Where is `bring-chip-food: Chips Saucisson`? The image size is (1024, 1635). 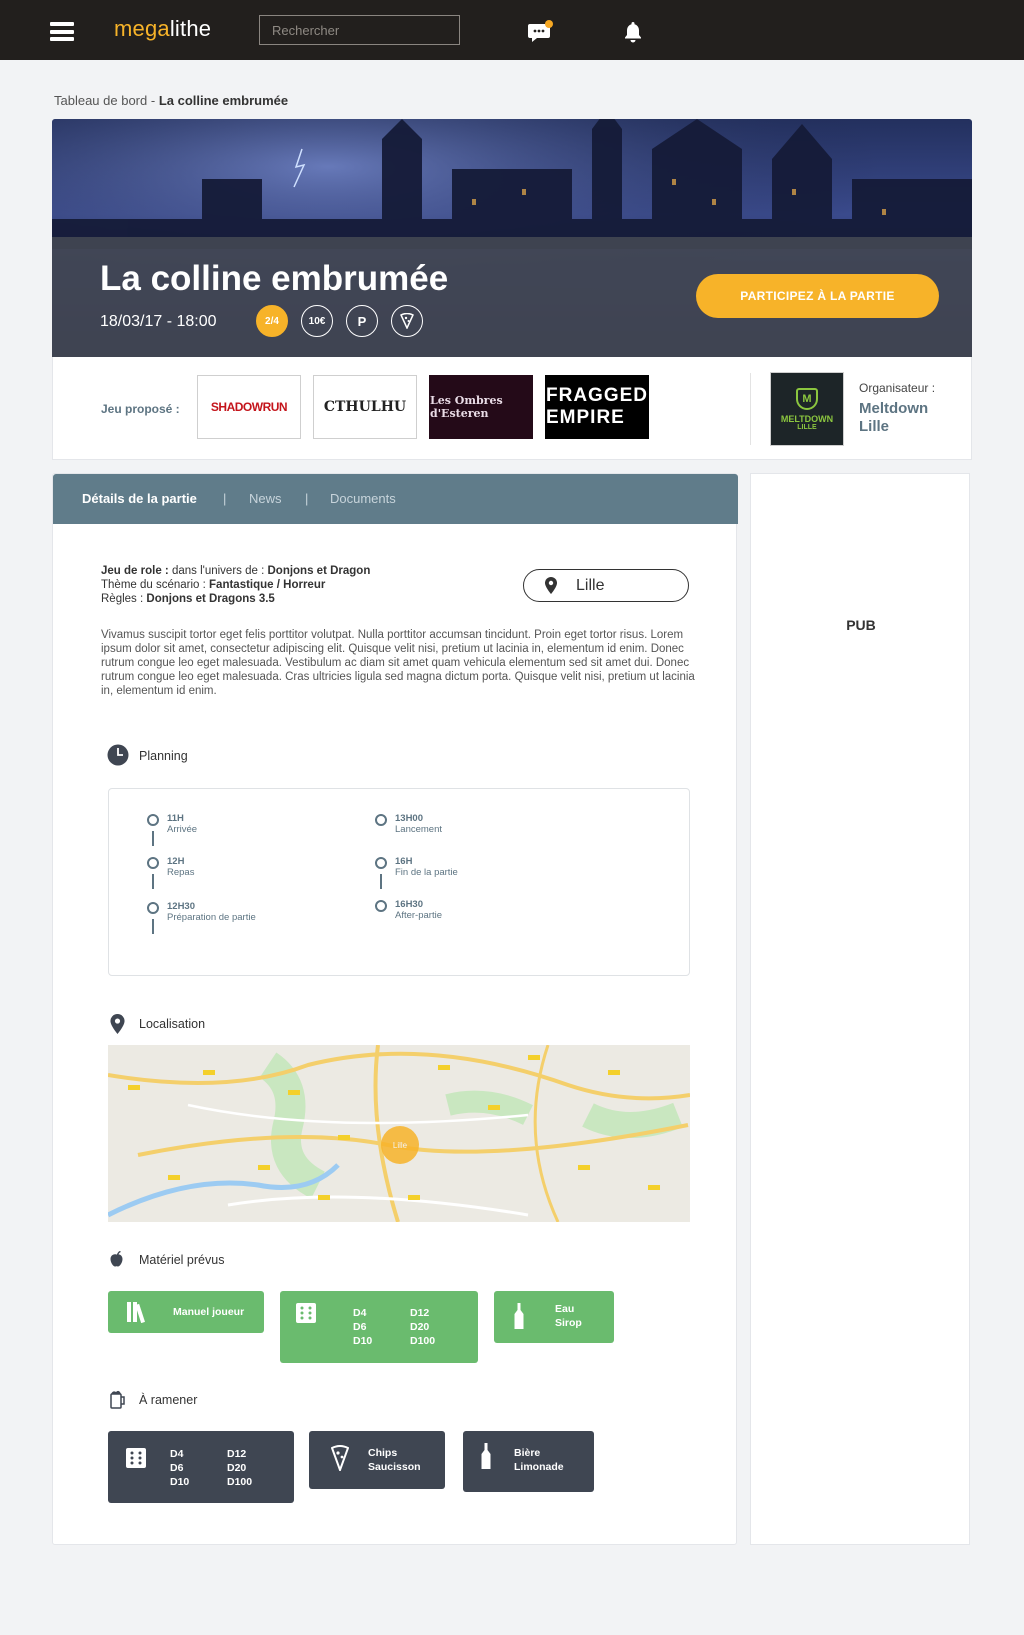 bring-chip-food: Chips Saucisson is located at coordinates (377, 1460).